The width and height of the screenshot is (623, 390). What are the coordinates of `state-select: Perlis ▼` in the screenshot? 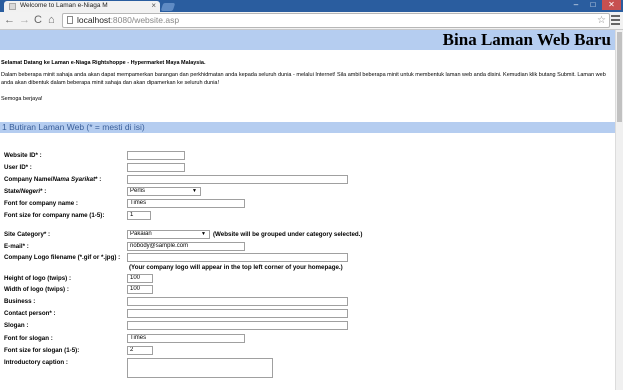 It's located at (164, 191).